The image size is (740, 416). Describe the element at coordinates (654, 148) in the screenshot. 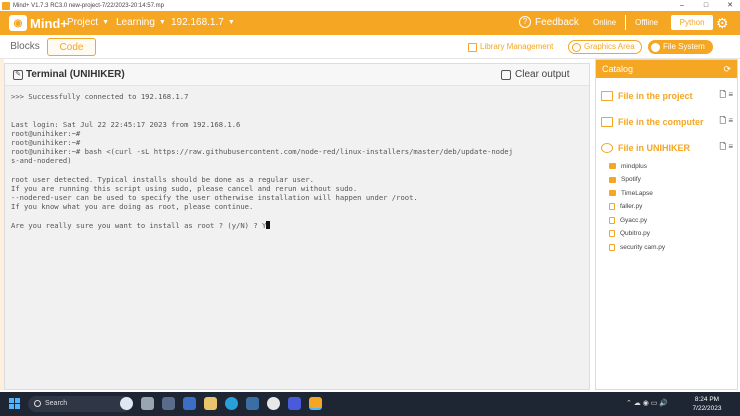

I see `section-unihiker-label: File in UNIHIKER` at that location.